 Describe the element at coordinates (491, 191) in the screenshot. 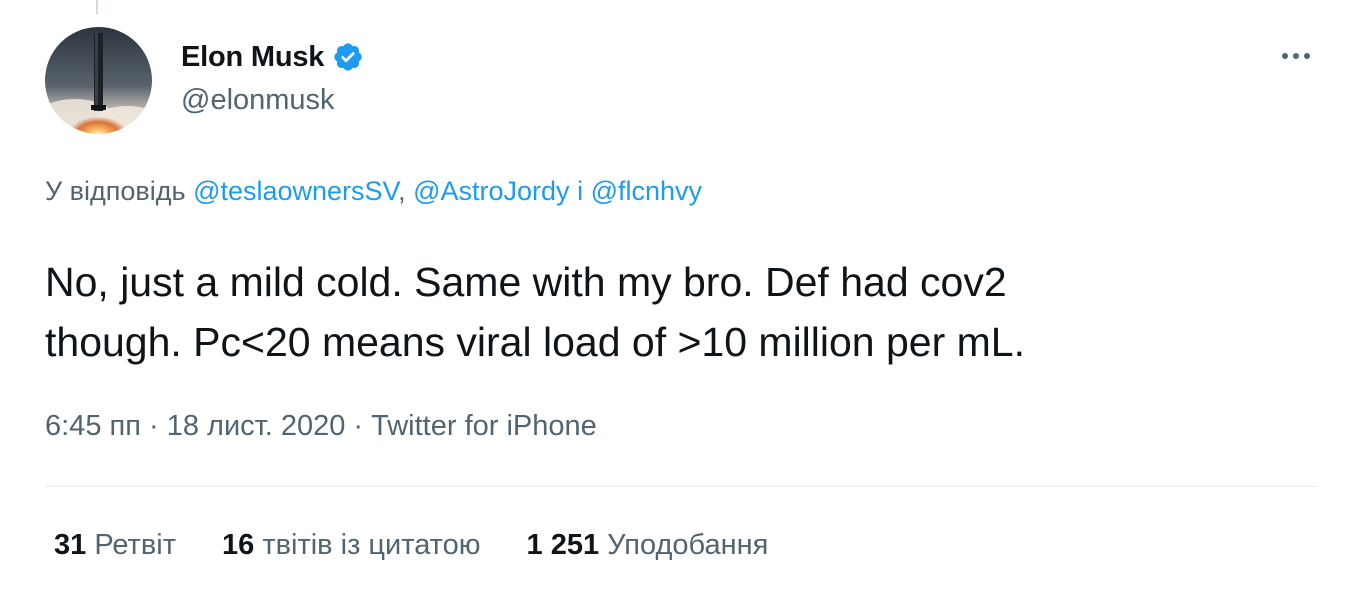

I see `mention-link-astrojordy: @AstroJordy` at that location.